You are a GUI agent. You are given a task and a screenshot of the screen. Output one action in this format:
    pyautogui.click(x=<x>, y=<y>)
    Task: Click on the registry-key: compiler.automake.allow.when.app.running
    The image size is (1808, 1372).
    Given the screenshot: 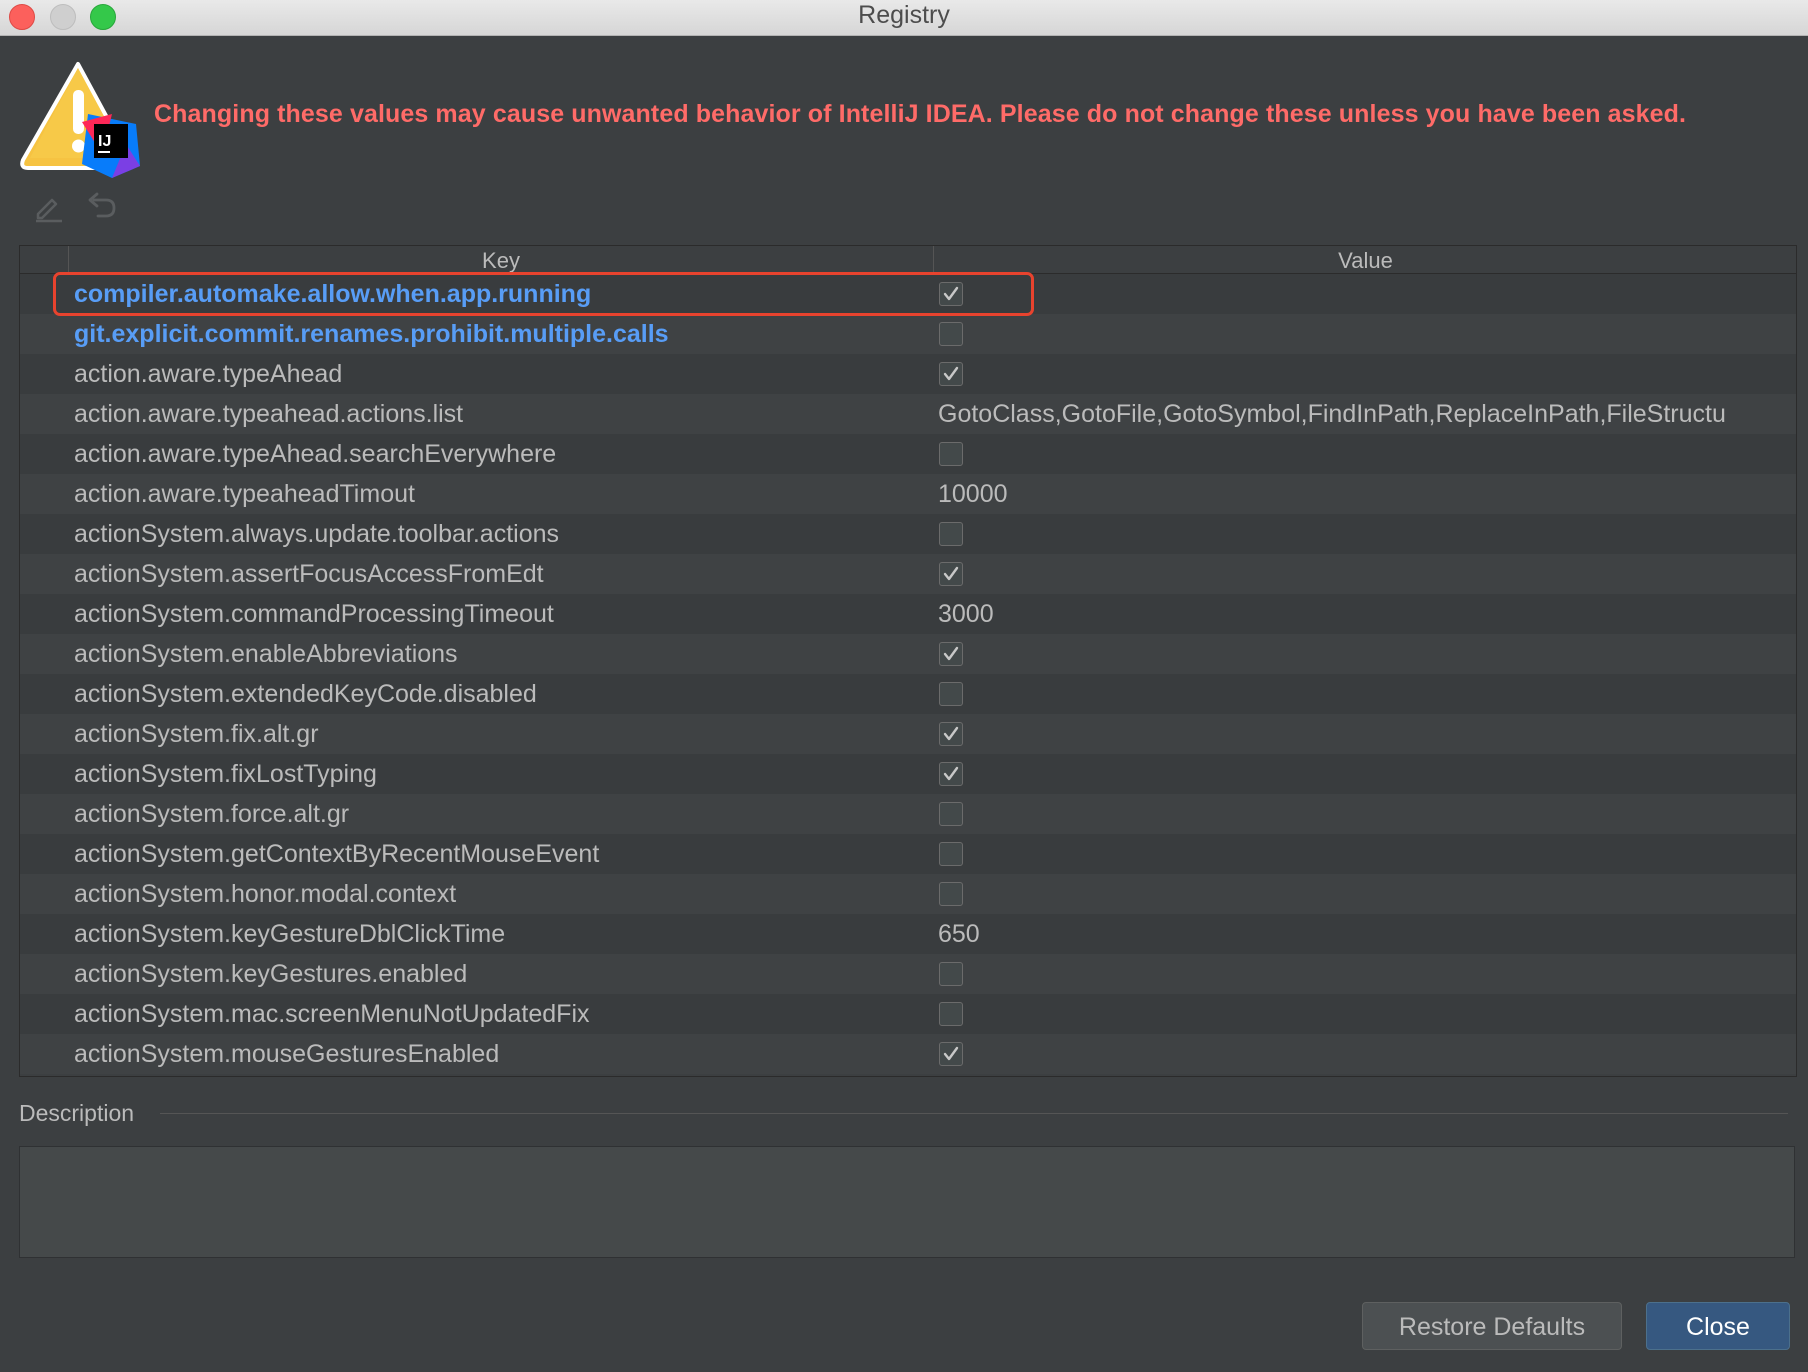 What is the action you would take?
    pyautogui.click(x=333, y=294)
    